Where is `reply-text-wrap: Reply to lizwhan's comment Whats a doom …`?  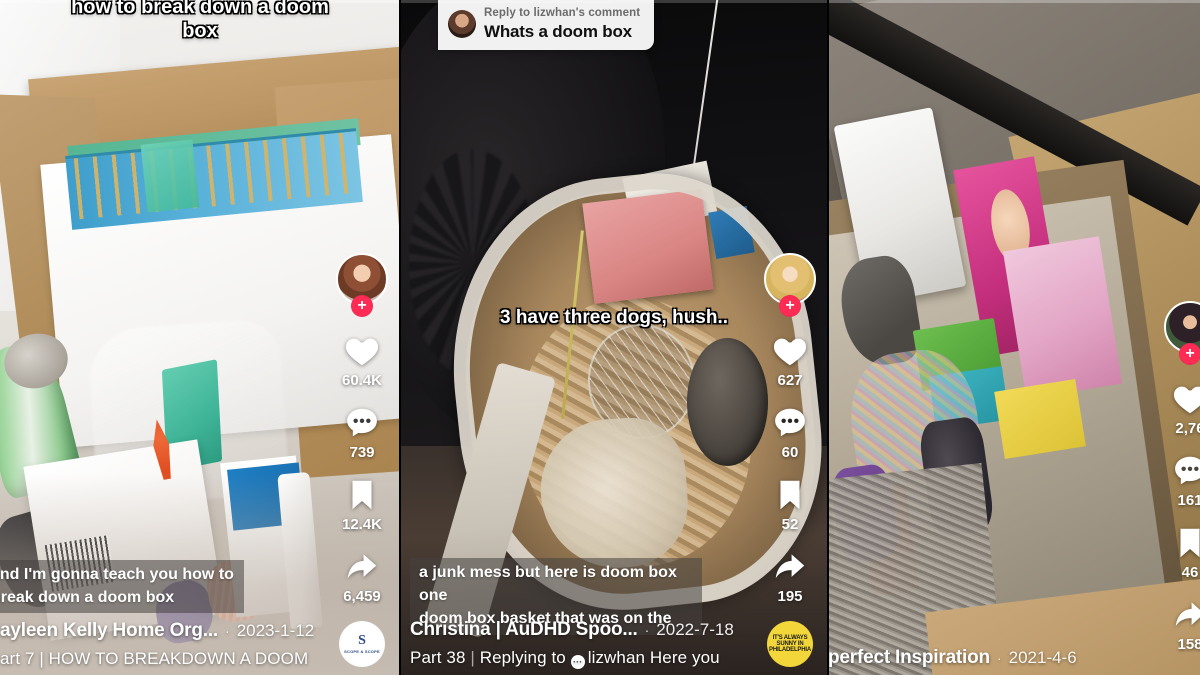 reply-text-wrap: Reply to lizwhan's comment Whats a doom … is located at coordinates (562, 24).